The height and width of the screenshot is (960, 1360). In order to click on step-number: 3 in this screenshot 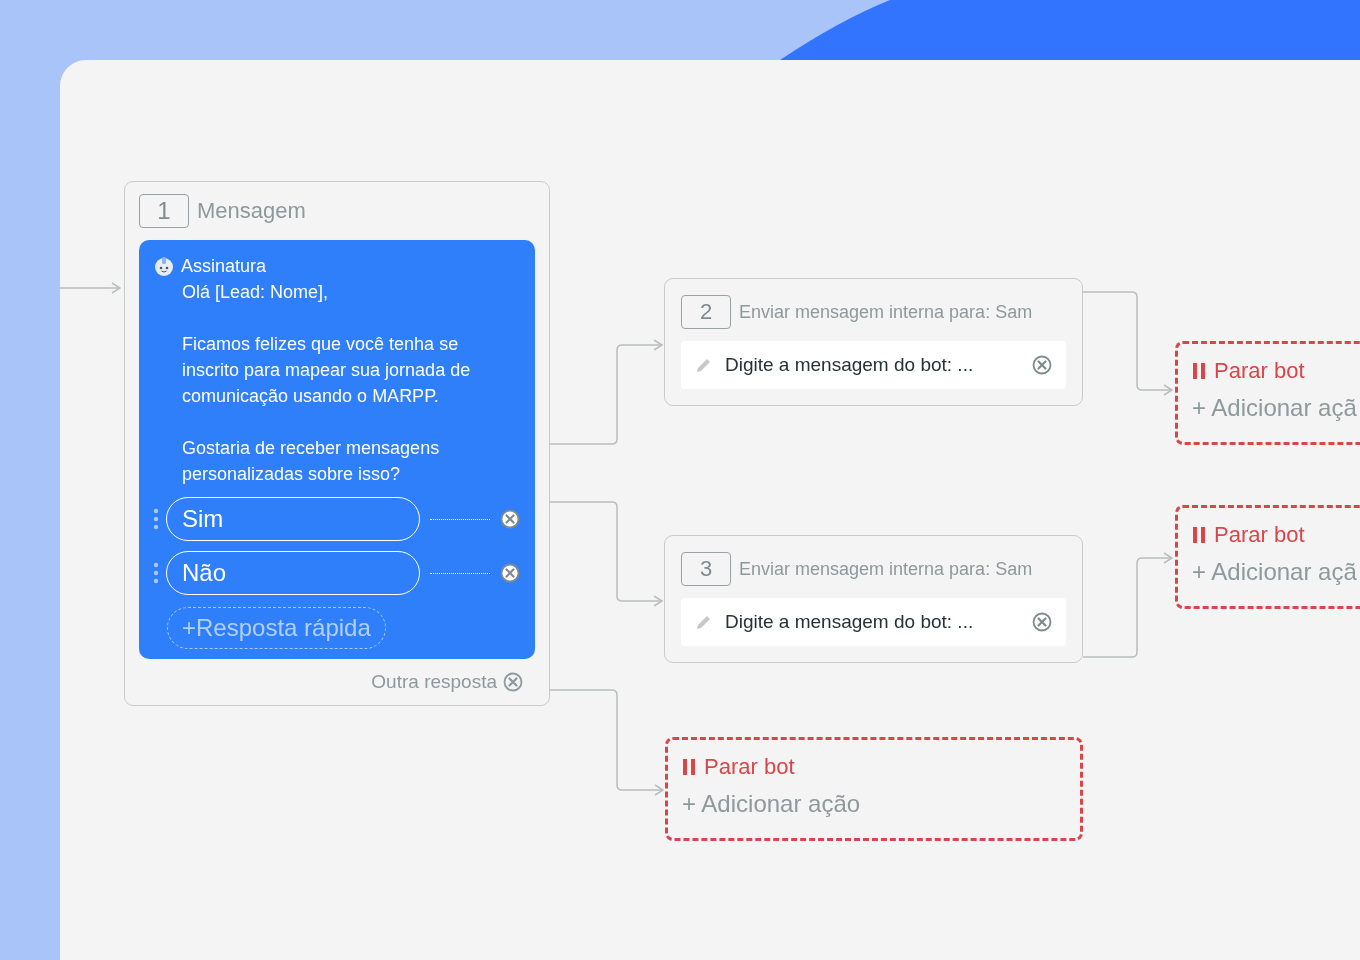, I will do `click(706, 569)`.